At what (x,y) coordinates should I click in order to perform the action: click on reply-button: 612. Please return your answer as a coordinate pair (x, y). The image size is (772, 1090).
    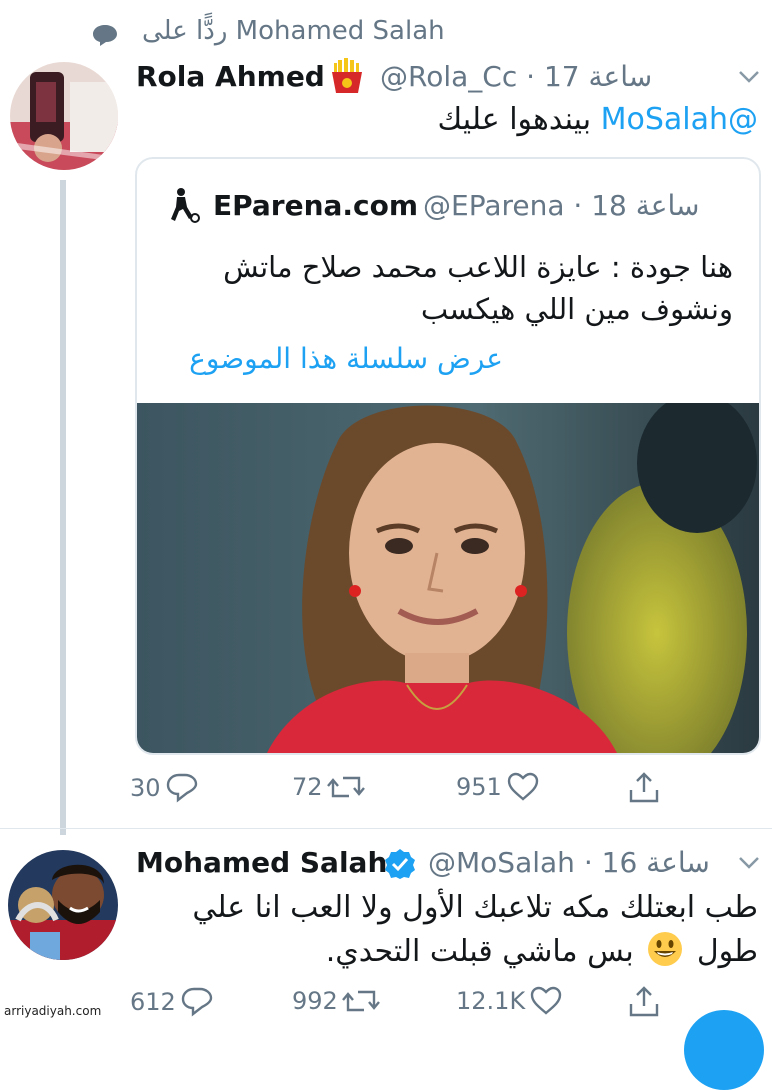
    Looking at the image, I should click on (172, 1002).